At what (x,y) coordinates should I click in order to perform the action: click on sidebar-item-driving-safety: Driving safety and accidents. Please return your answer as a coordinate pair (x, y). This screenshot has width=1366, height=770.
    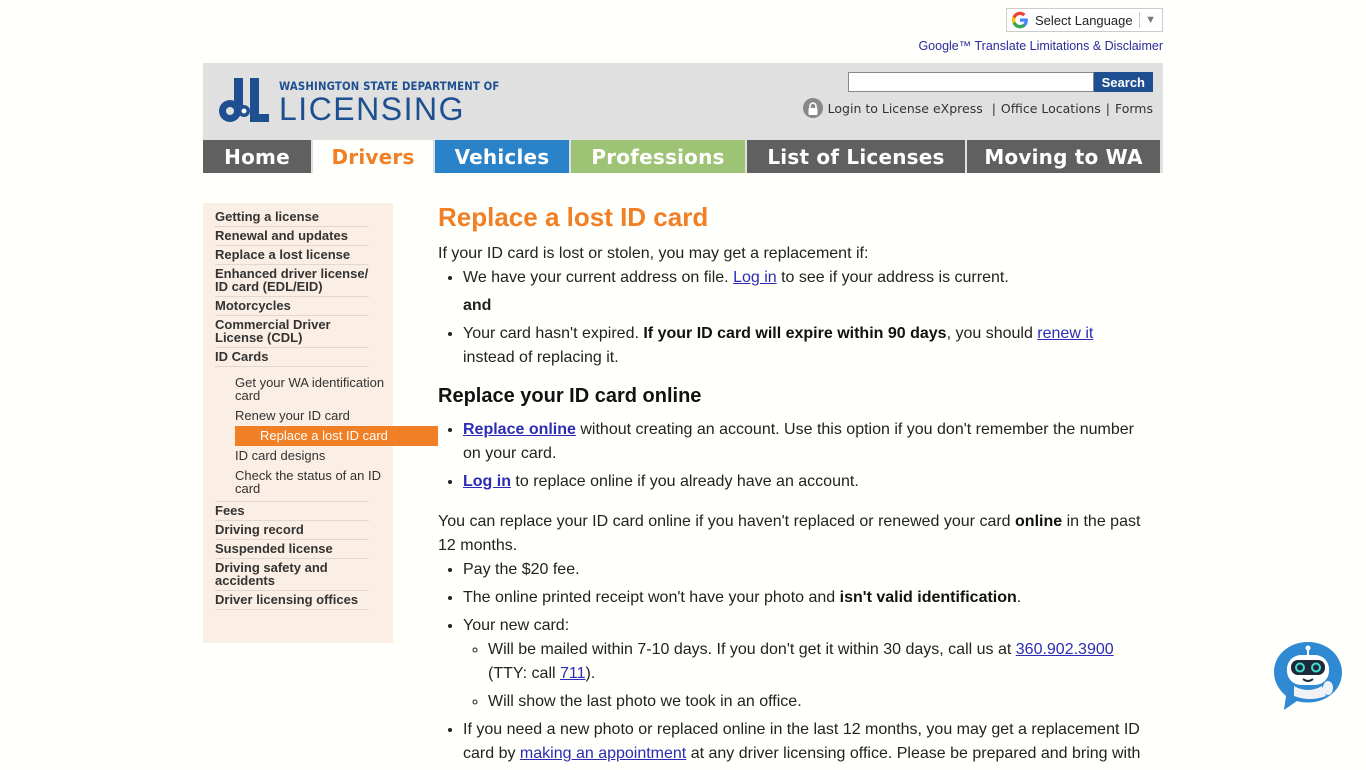
    Looking at the image, I should click on (292, 575).